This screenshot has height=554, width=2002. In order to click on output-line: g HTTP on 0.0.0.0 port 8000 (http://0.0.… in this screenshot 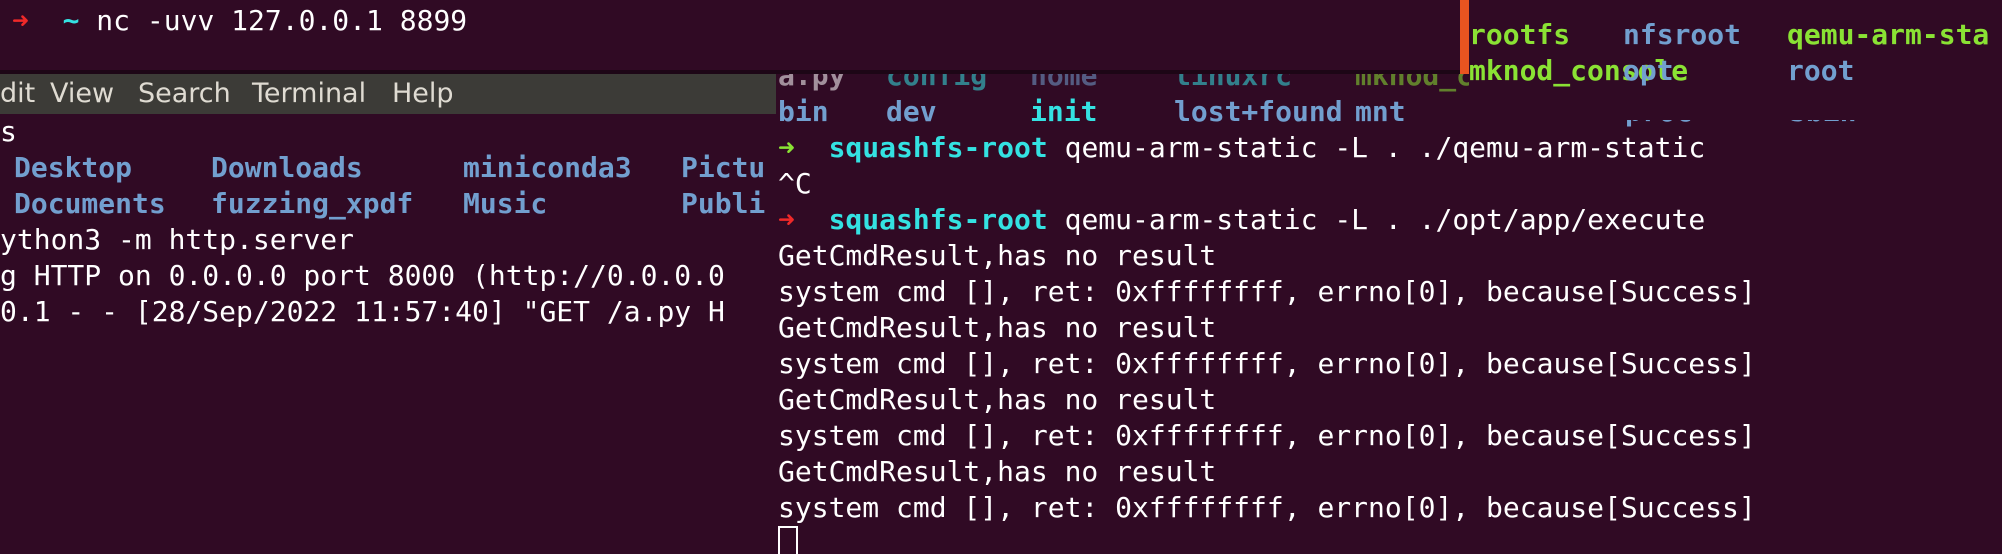, I will do `click(362, 275)`.